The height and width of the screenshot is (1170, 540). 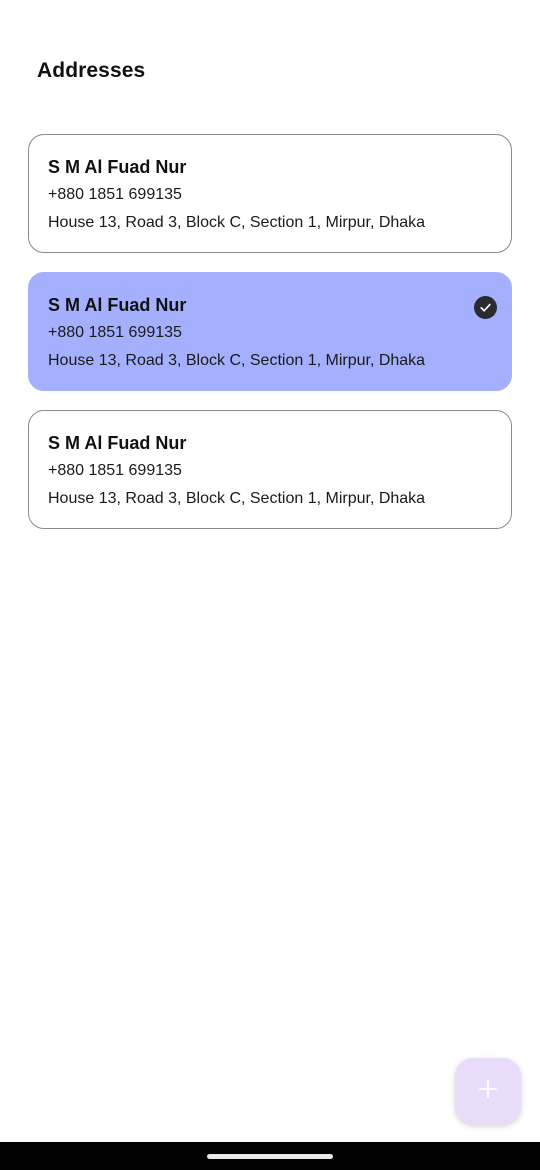 I want to click on system-navigation-bar, so click(x=270, y=1156).